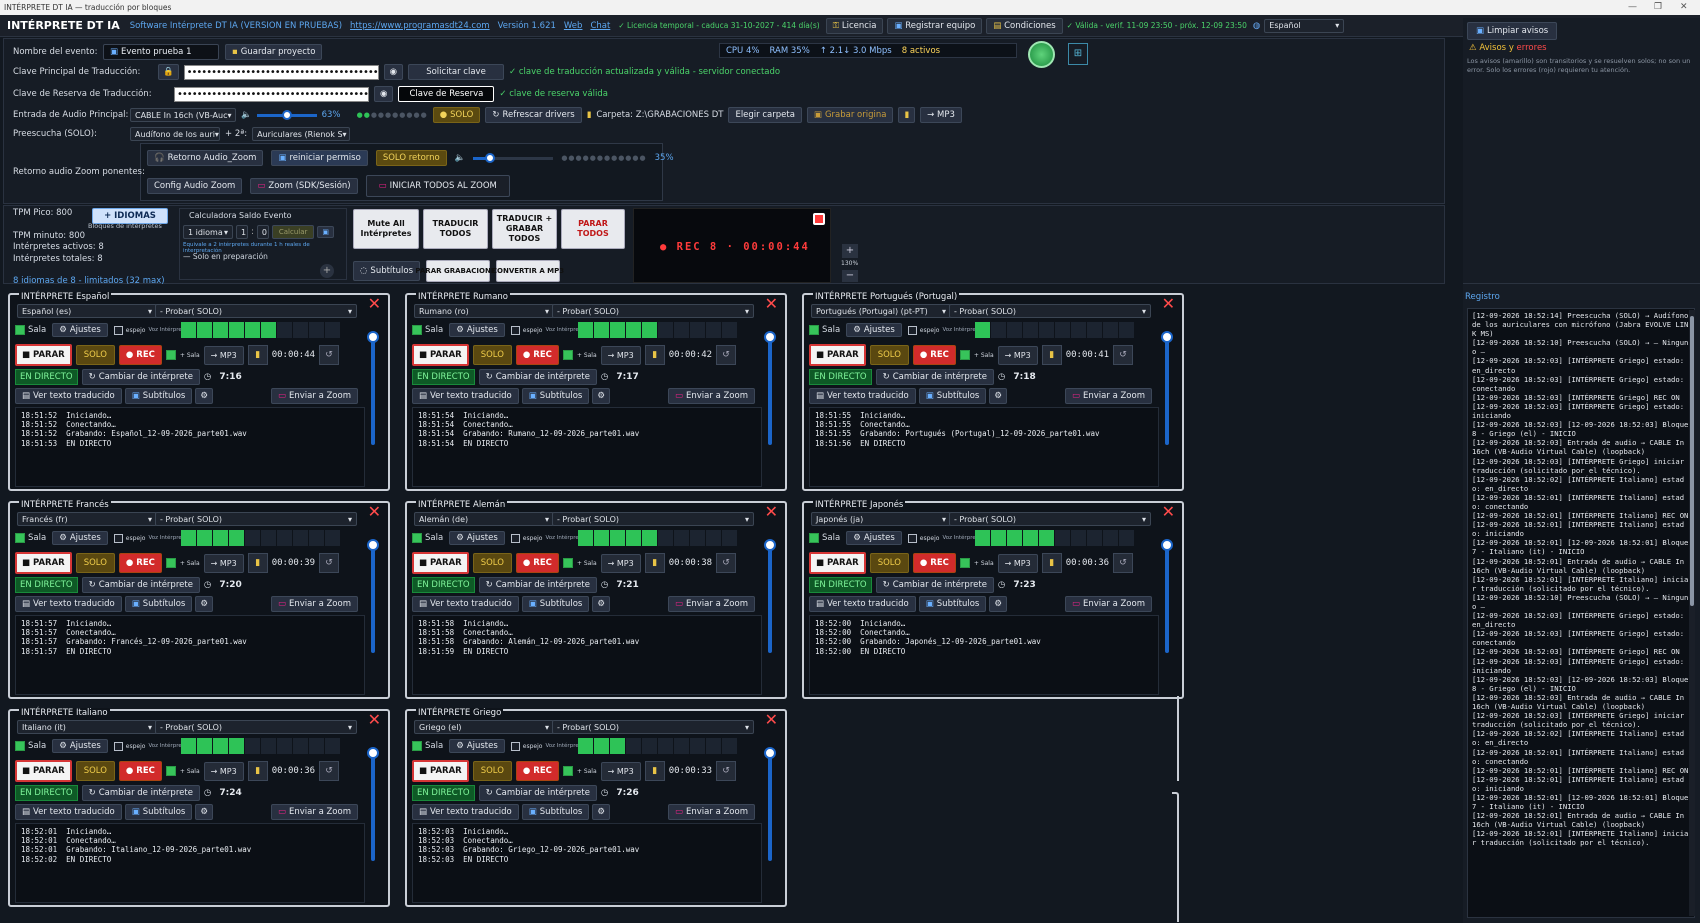  What do you see at coordinates (465, 396) in the screenshot?
I see `view-translated-button: ▤ Ver texto traducido` at bounding box center [465, 396].